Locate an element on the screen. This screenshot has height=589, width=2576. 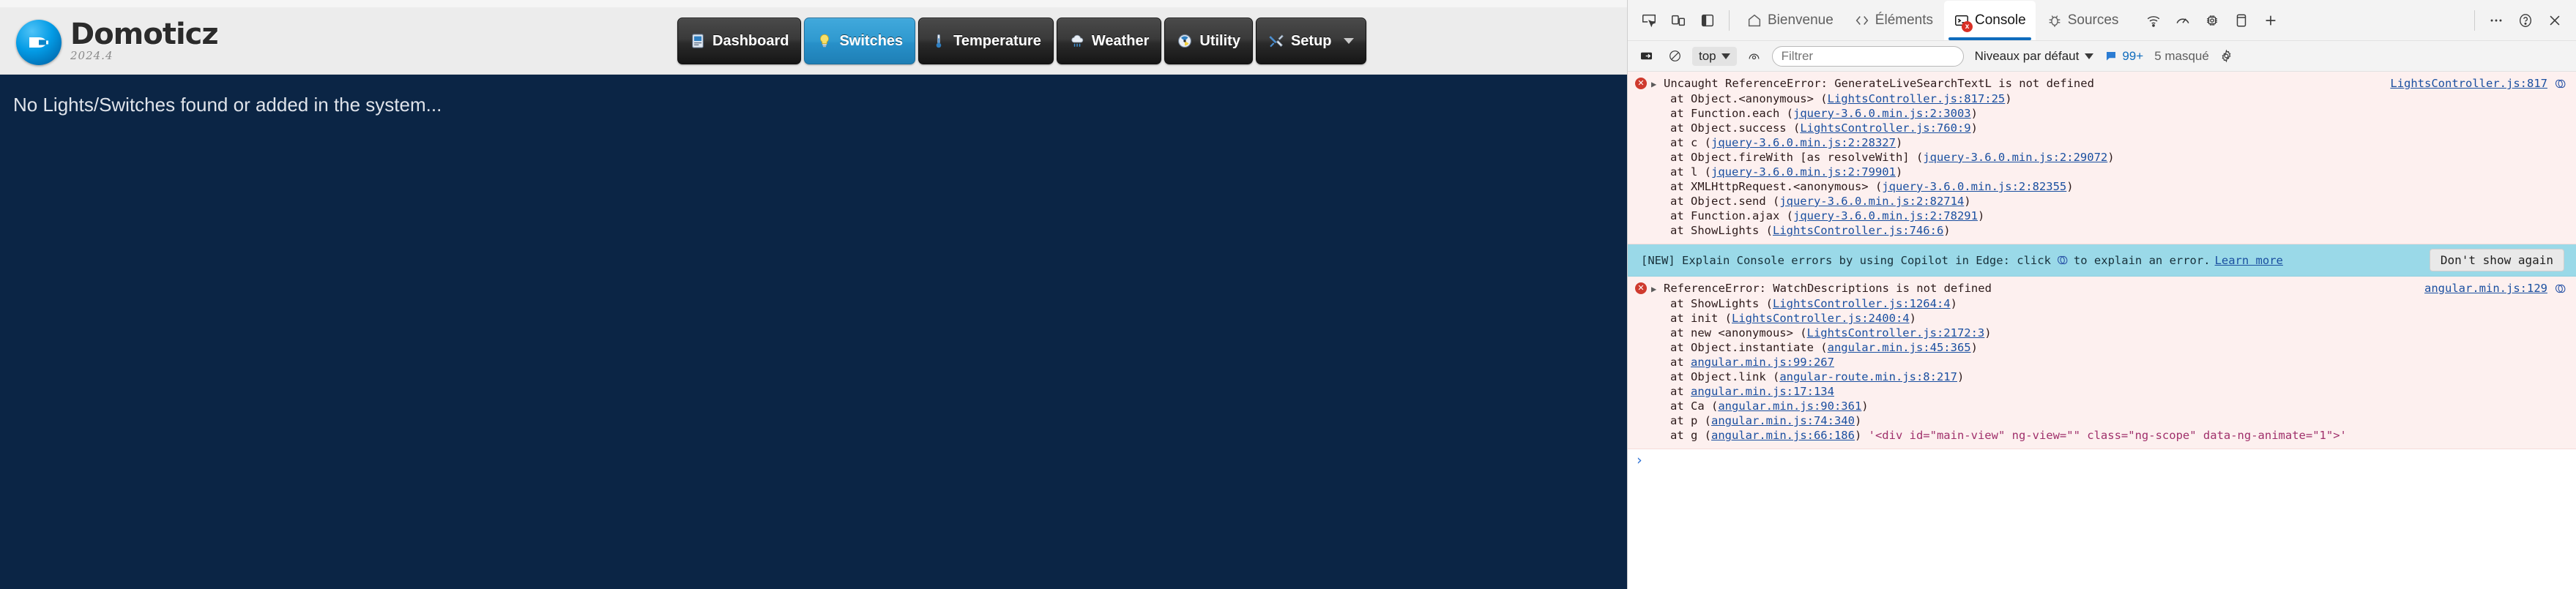
log-levels-label: Niveaux par défaut is located at coordinates (2027, 55).